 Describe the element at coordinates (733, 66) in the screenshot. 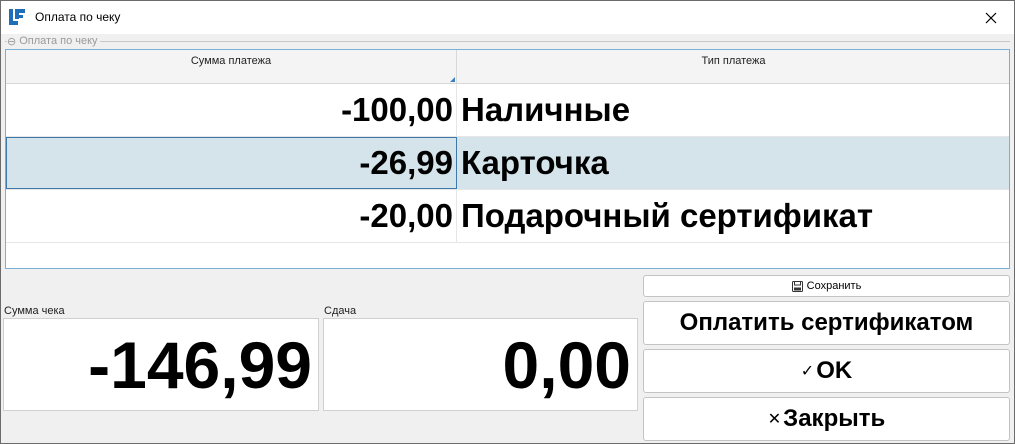

I see `column-header-type: Тип платежа` at that location.